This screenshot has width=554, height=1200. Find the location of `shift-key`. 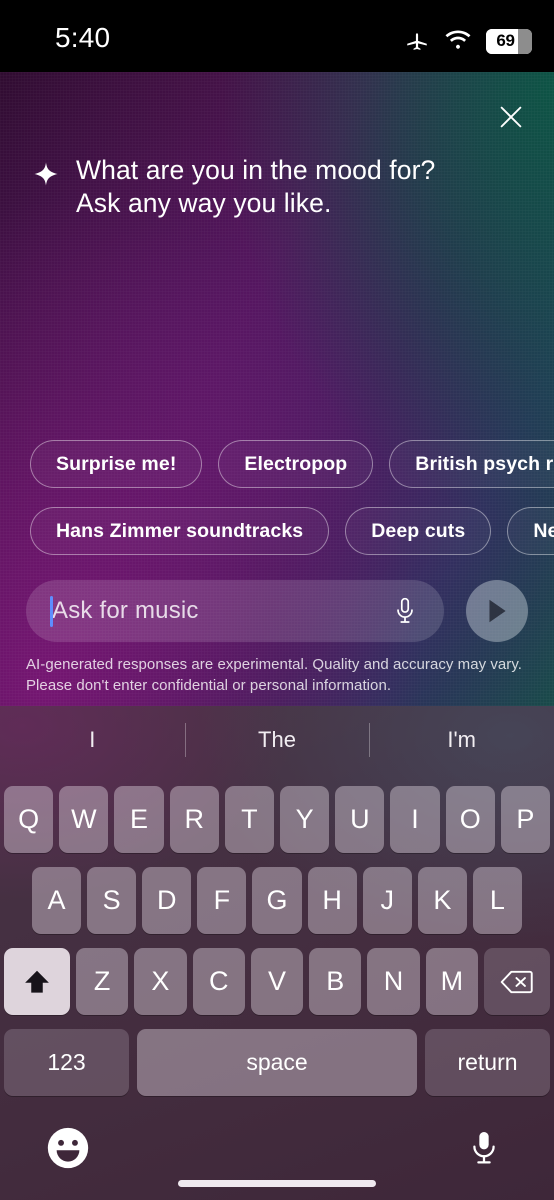

shift-key is located at coordinates (37, 981).